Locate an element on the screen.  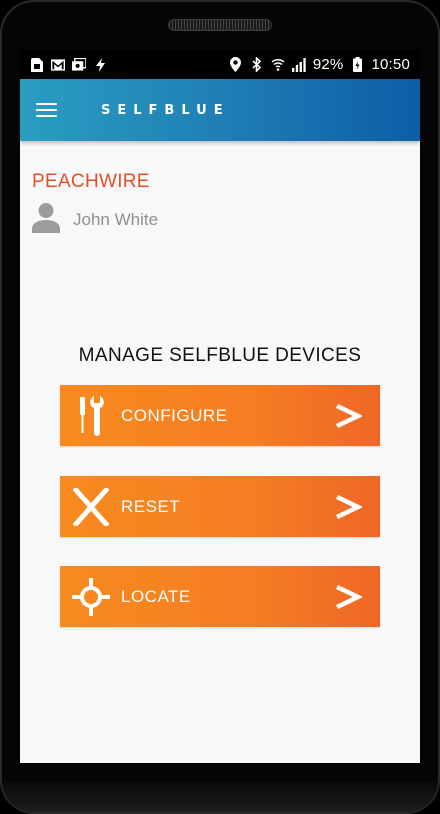
battery-percent: 92% is located at coordinates (328, 64).